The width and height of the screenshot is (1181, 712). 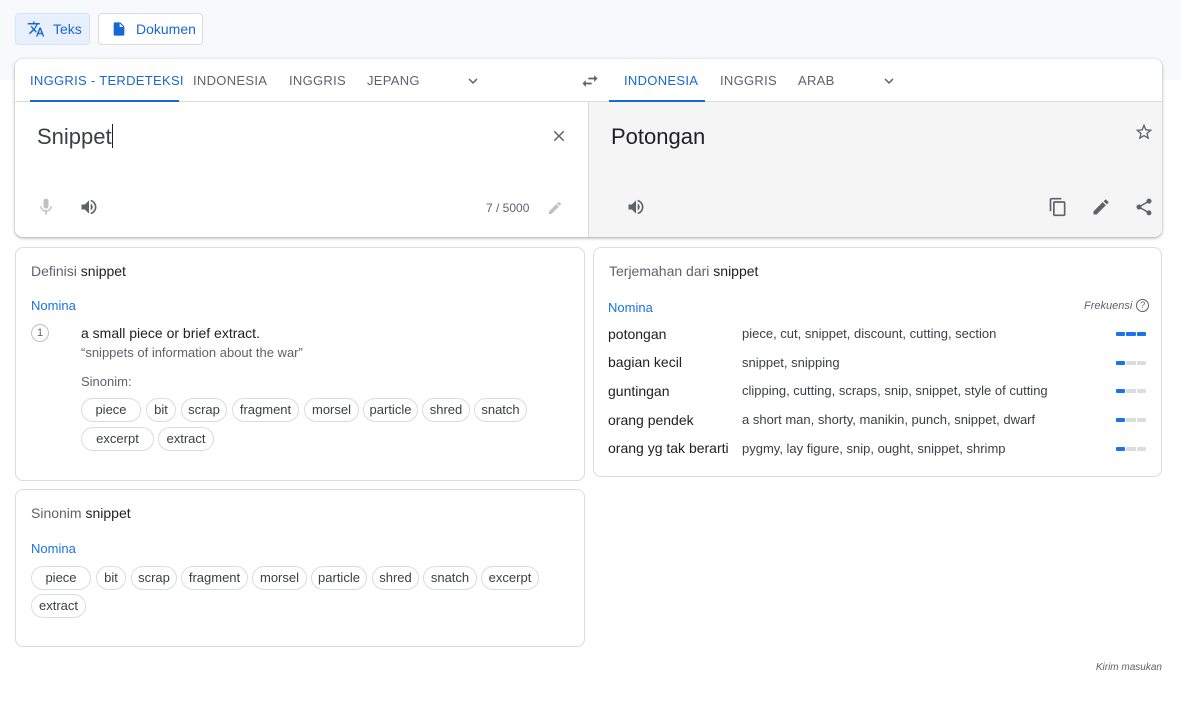 What do you see at coordinates (186, 439) in the screenshot?
I see `def-synonym-chip: extract` at bounding box center [186, 439].